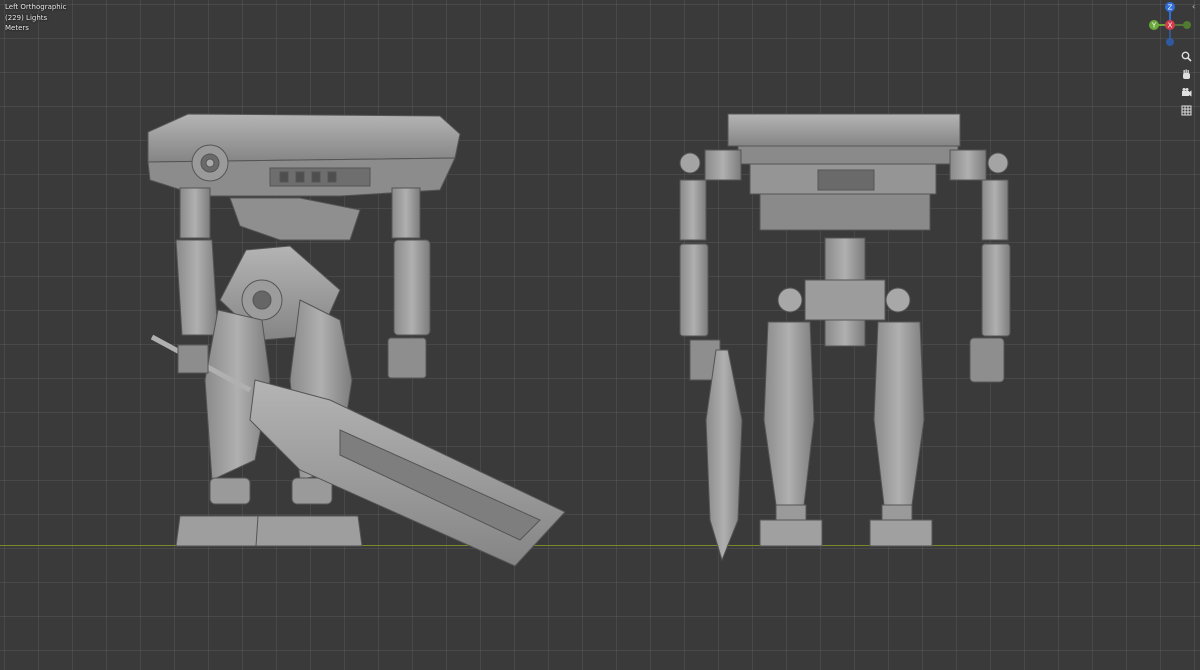 The image size is (1200, 670). Describe the element at coordinates (1186, 110) in the screenshot. I see `grid-ortho-icon` at that location.